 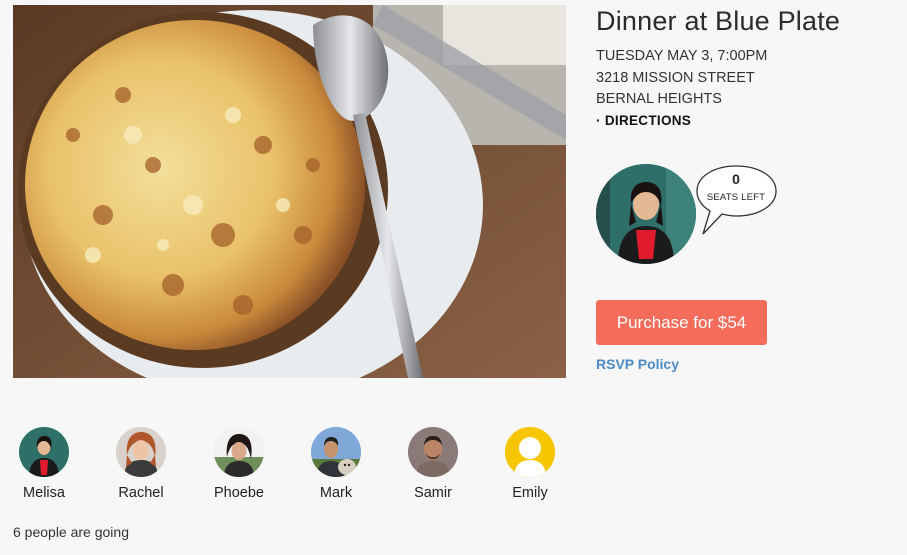 What do you see at coordinates (682, 56) in the screenshot?
I see `event-date: TUESDAY MAY 3, 7:00PM` at bounding box center [682, 56].